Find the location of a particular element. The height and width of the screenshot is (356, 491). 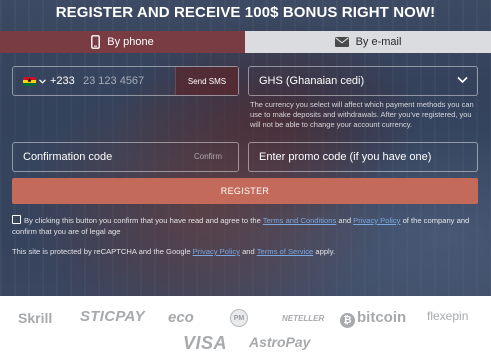

google-privacy-link: Privacy Policy is located at coordinates (216, 251).